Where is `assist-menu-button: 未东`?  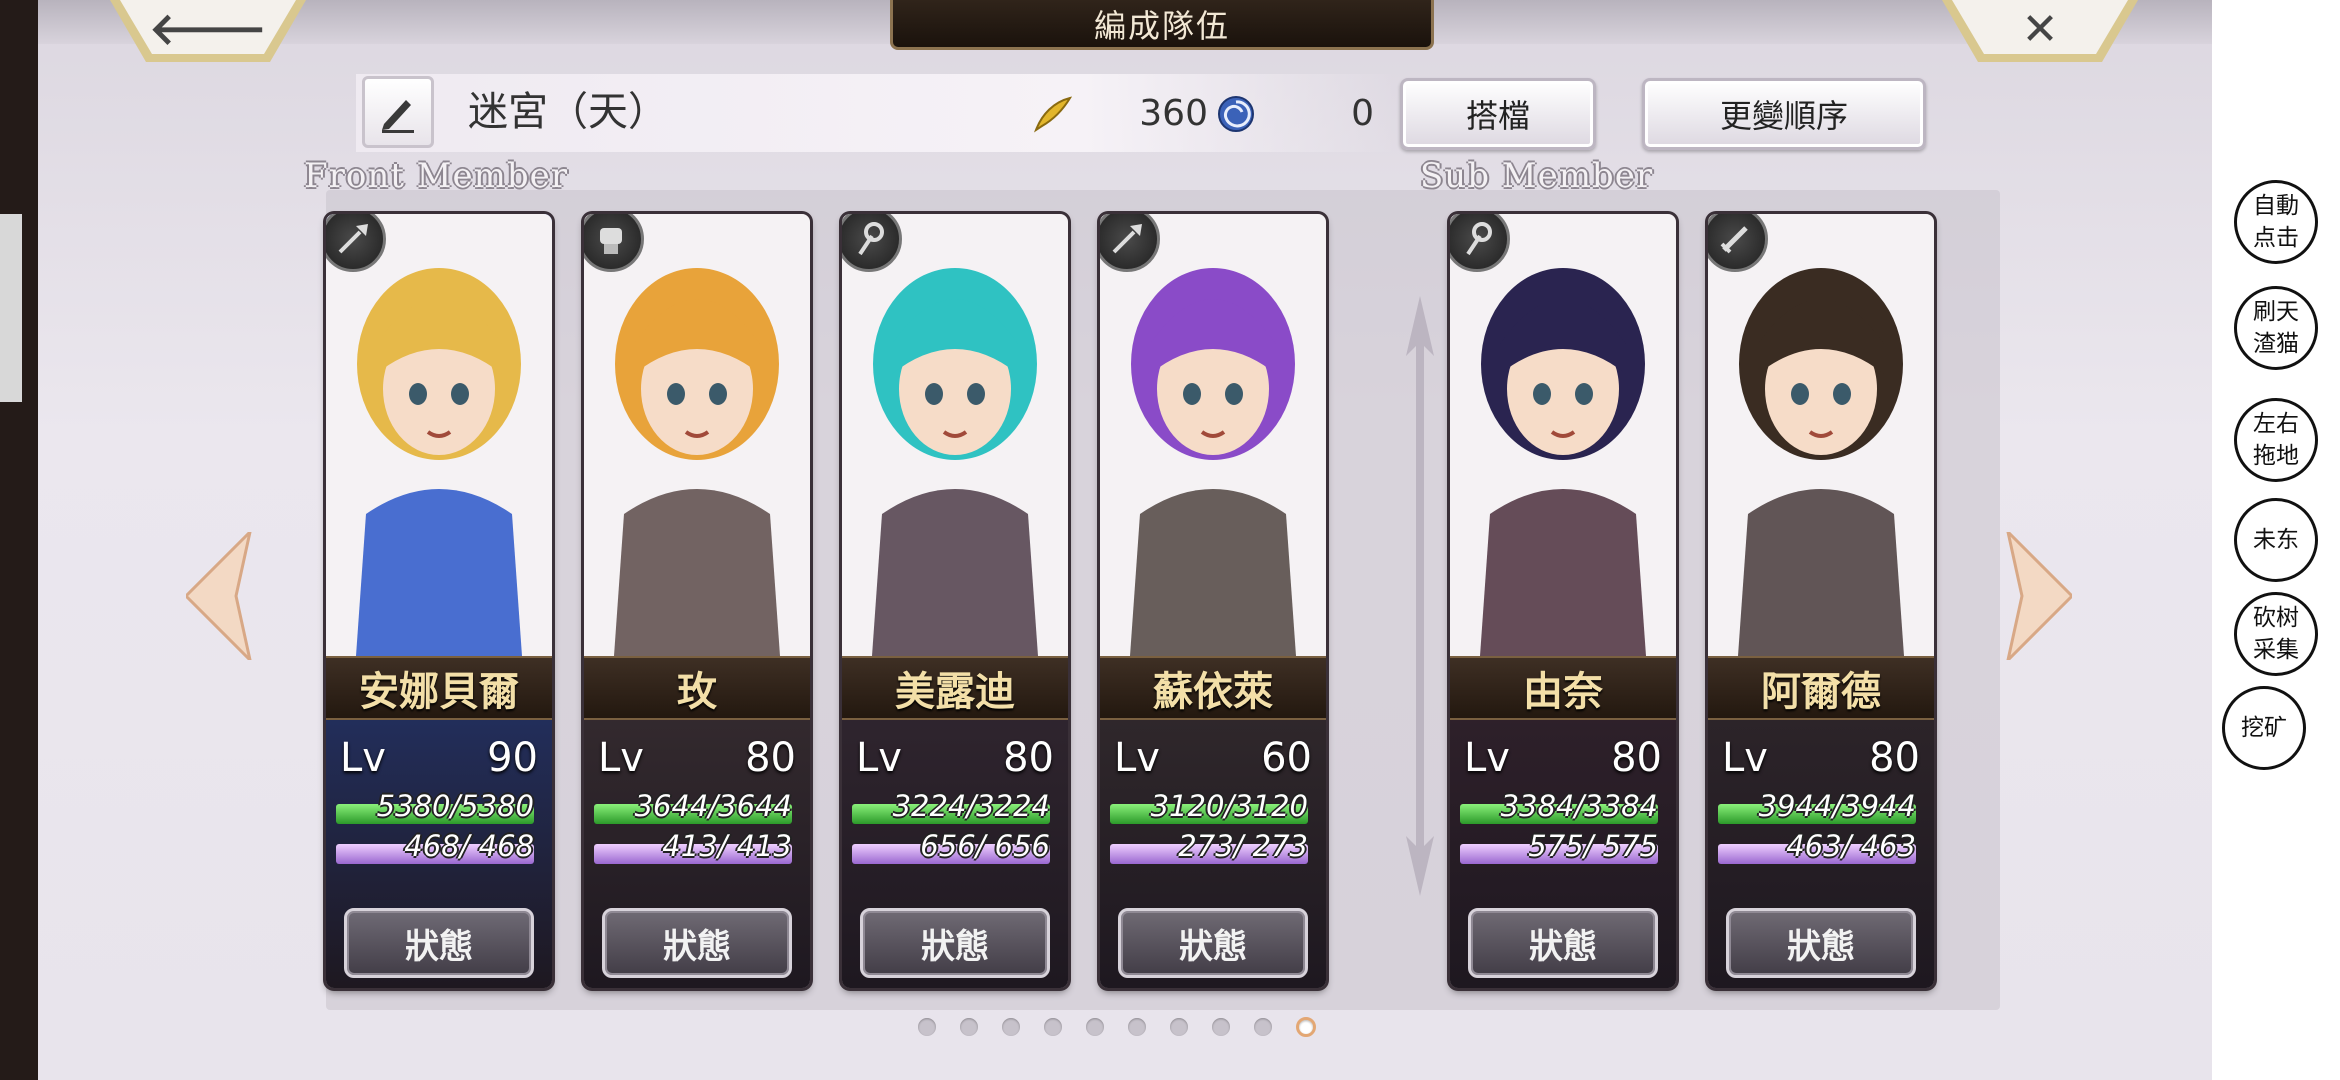 assist-menu-button: 未东 is located at coordinates (2276, 540).